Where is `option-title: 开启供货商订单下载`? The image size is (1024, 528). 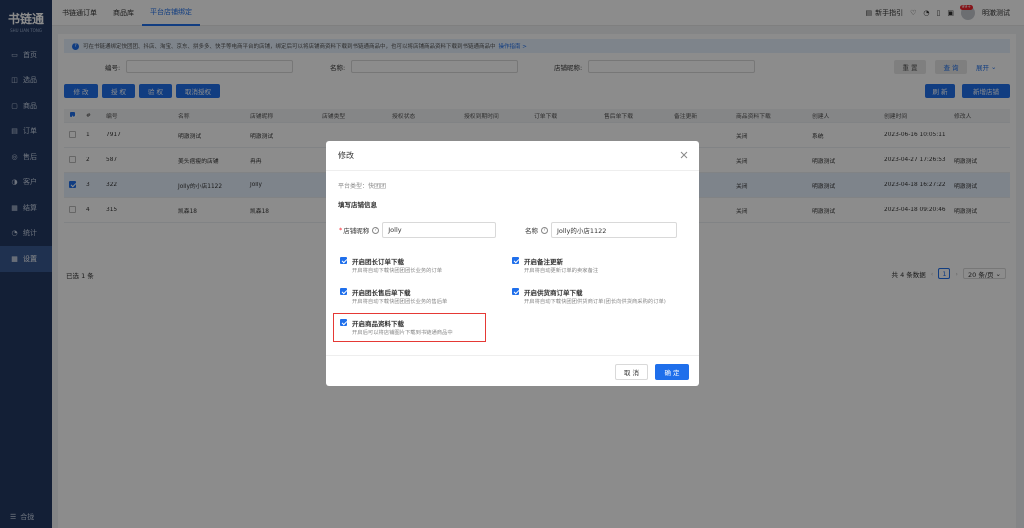
option-title: 开启供货商订单下载 is located at coordinates (553, 293).